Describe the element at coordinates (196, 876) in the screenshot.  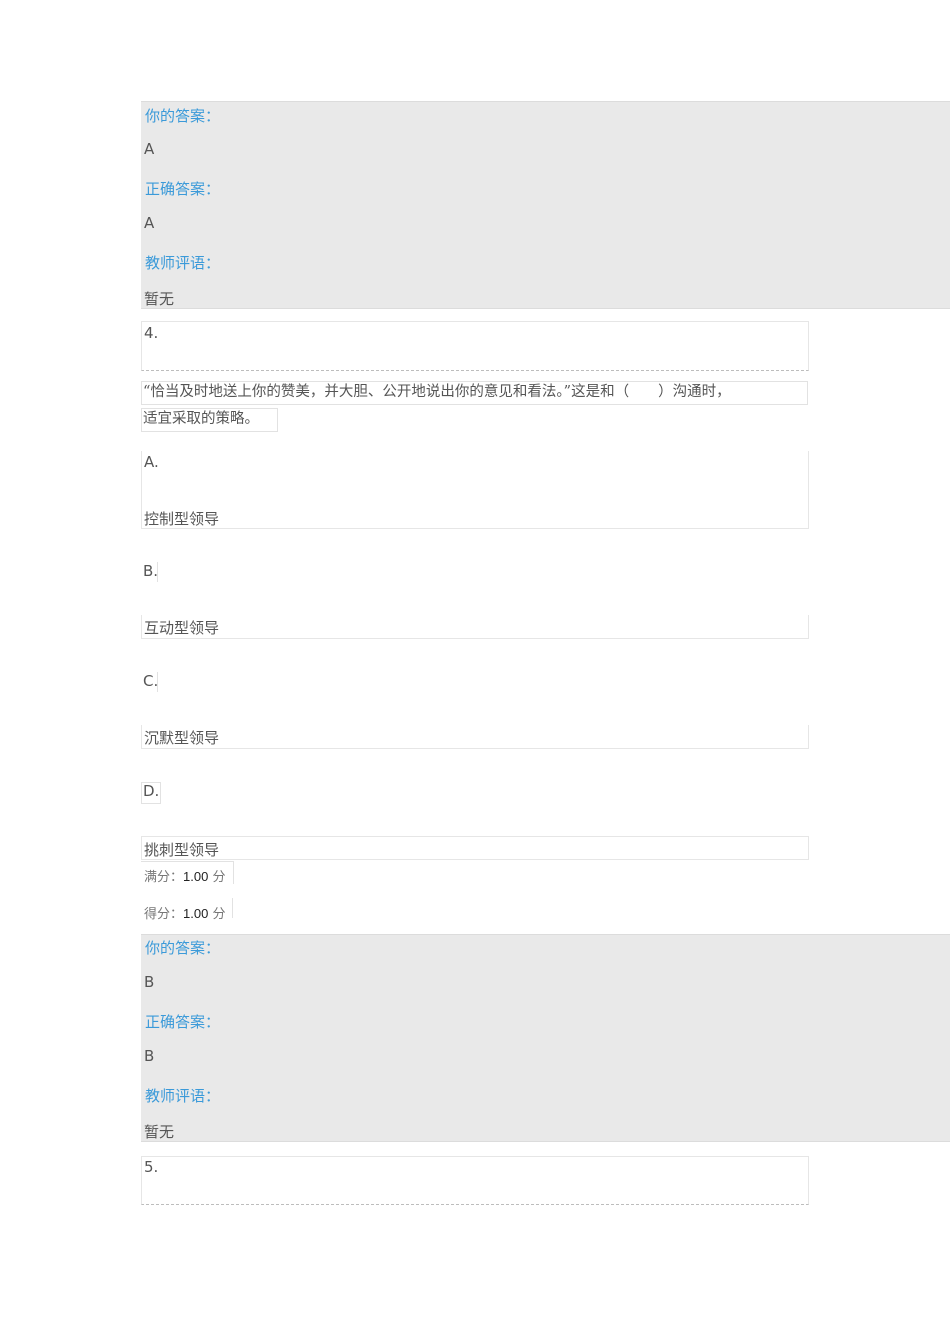
I see `full-score-value: 1.00` at that location.